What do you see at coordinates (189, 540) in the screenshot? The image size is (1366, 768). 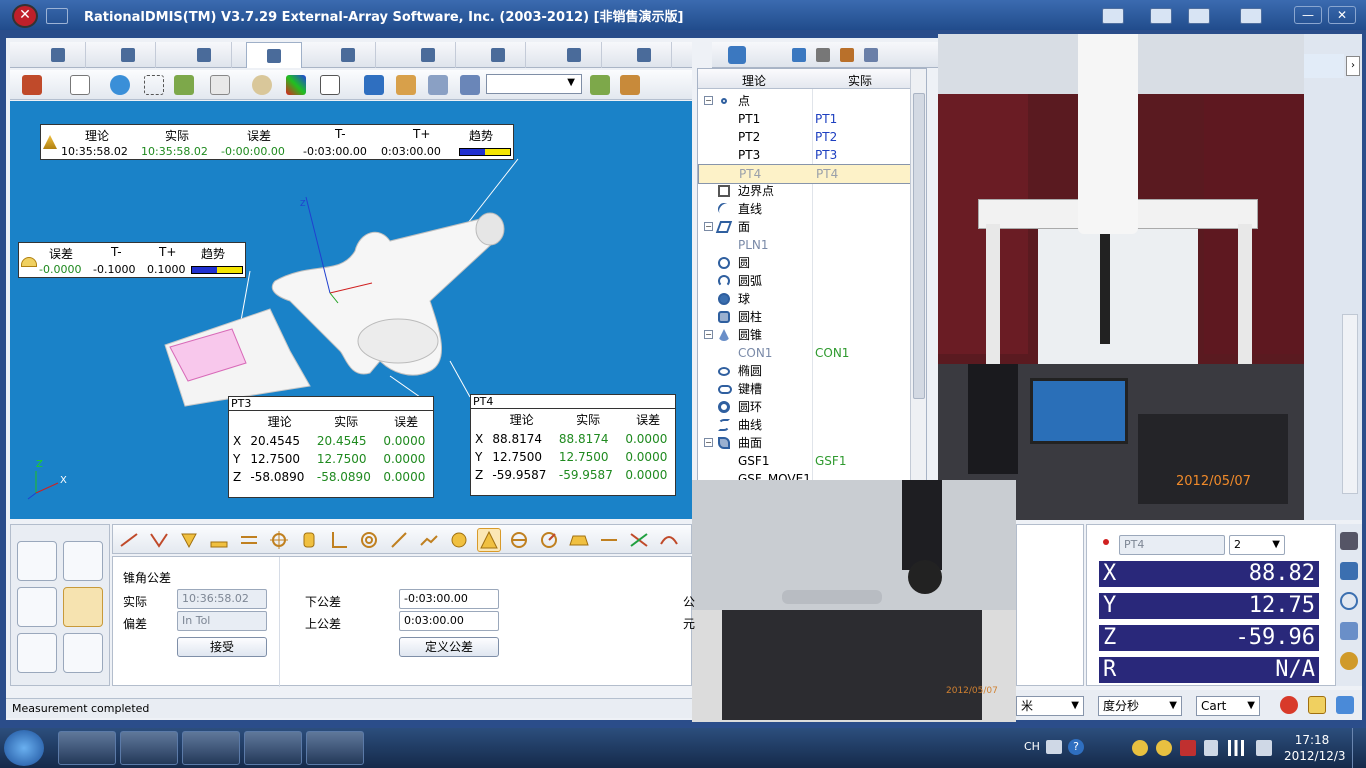 I see `cone-tool-icon` at bounding box center [189, 540].